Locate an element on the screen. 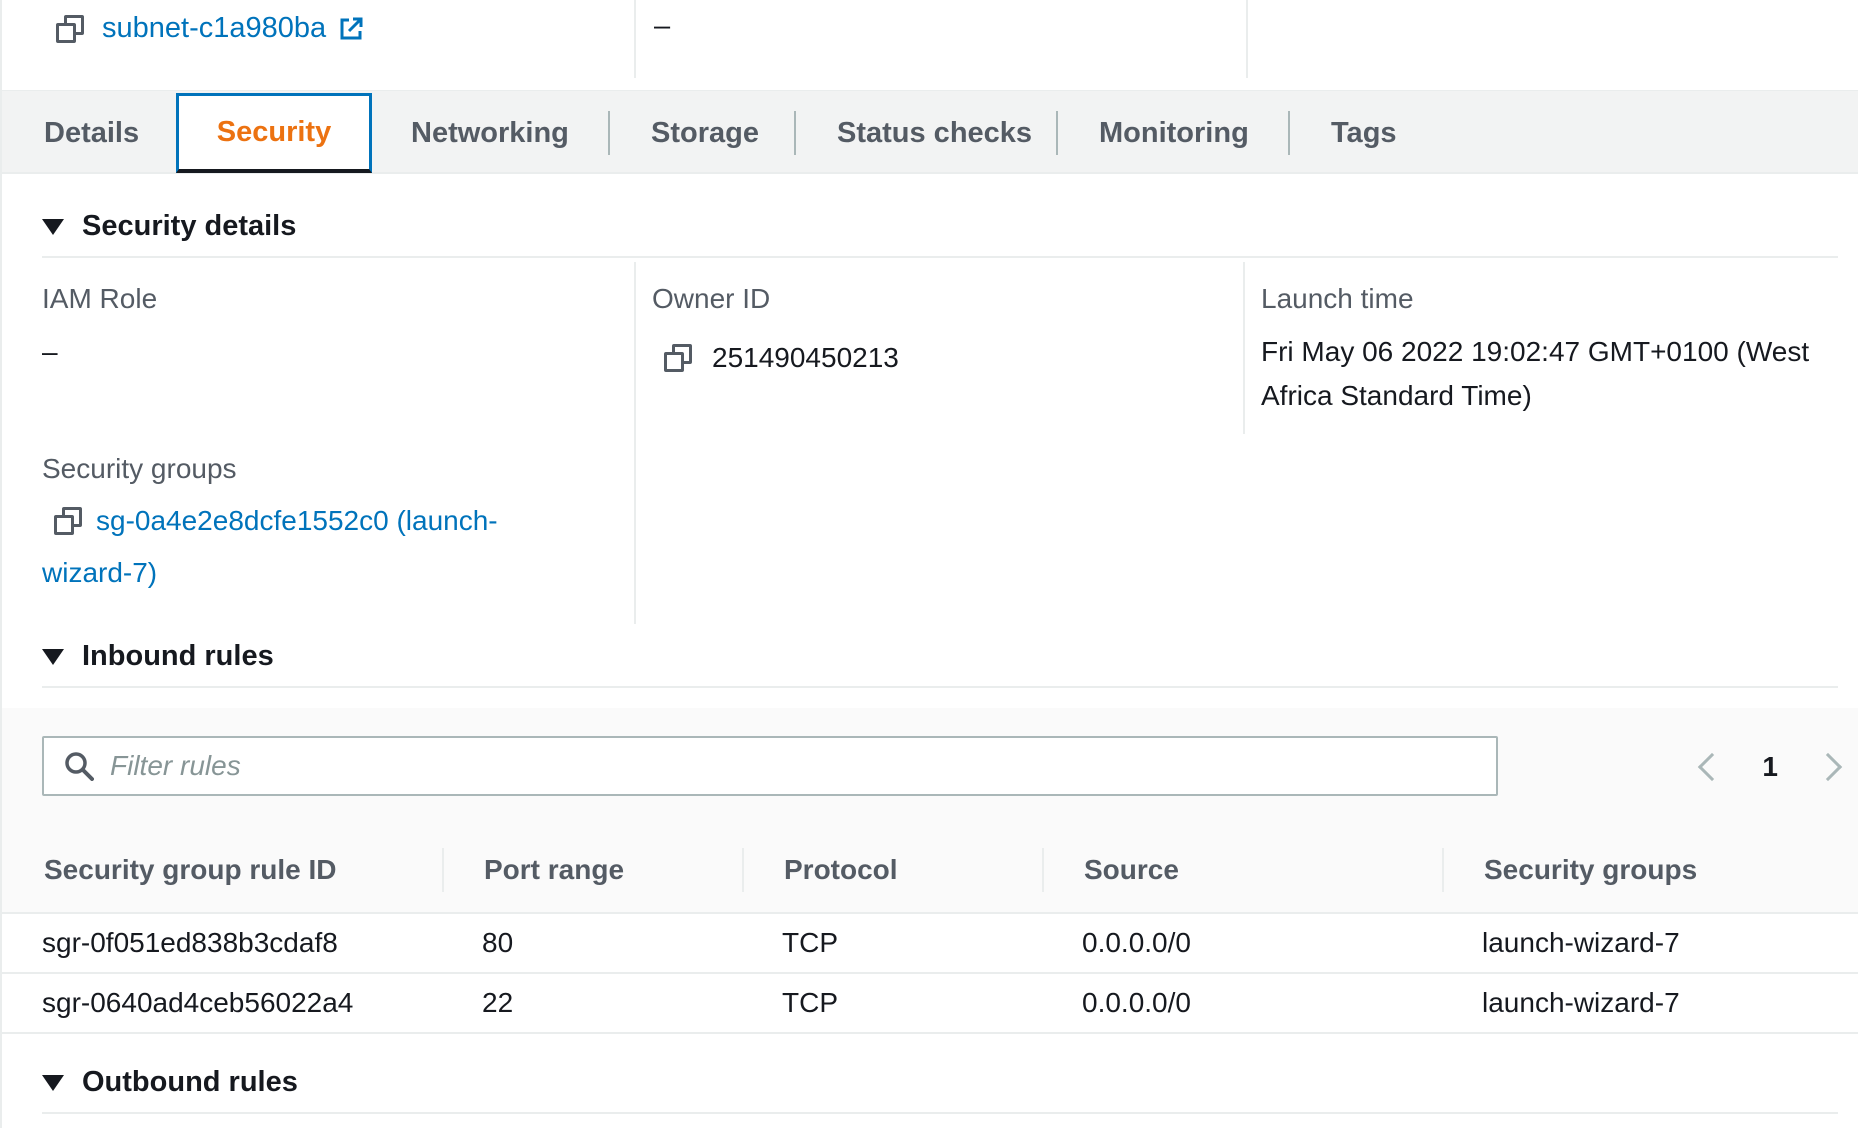 The image size is (1858, 1128). section-title: Outbound rules is located at coordinates (190, 1082).